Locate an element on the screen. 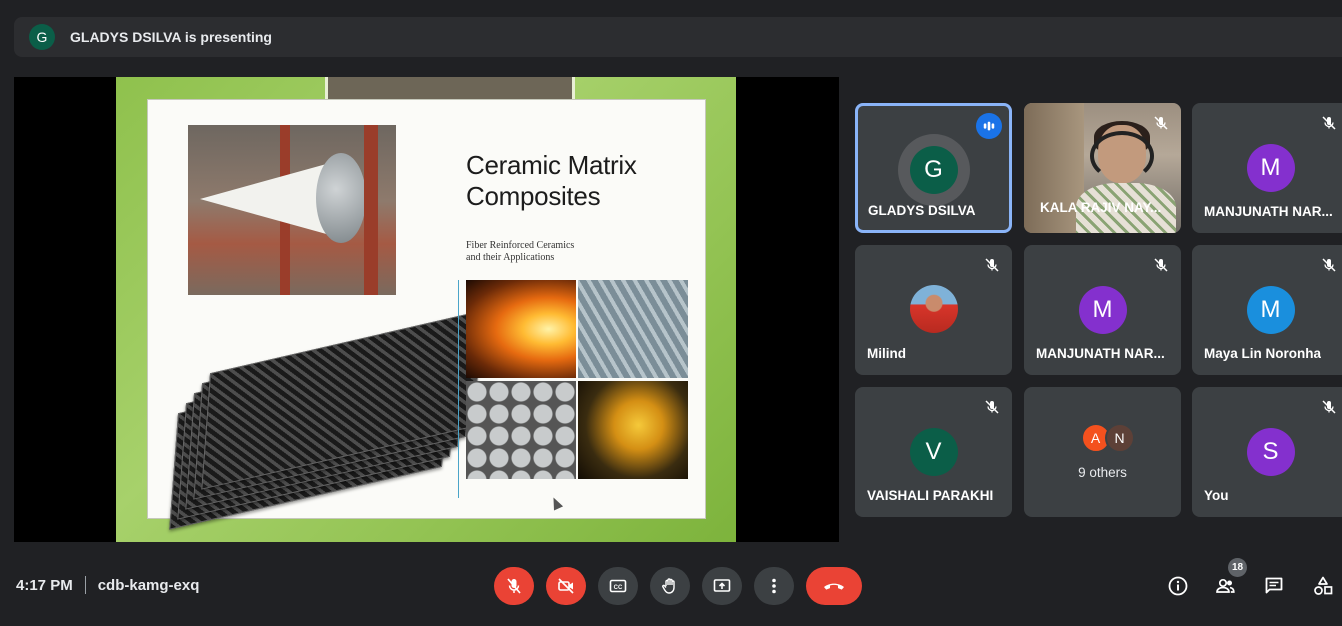  avatar is located at coordinates (933, 309).